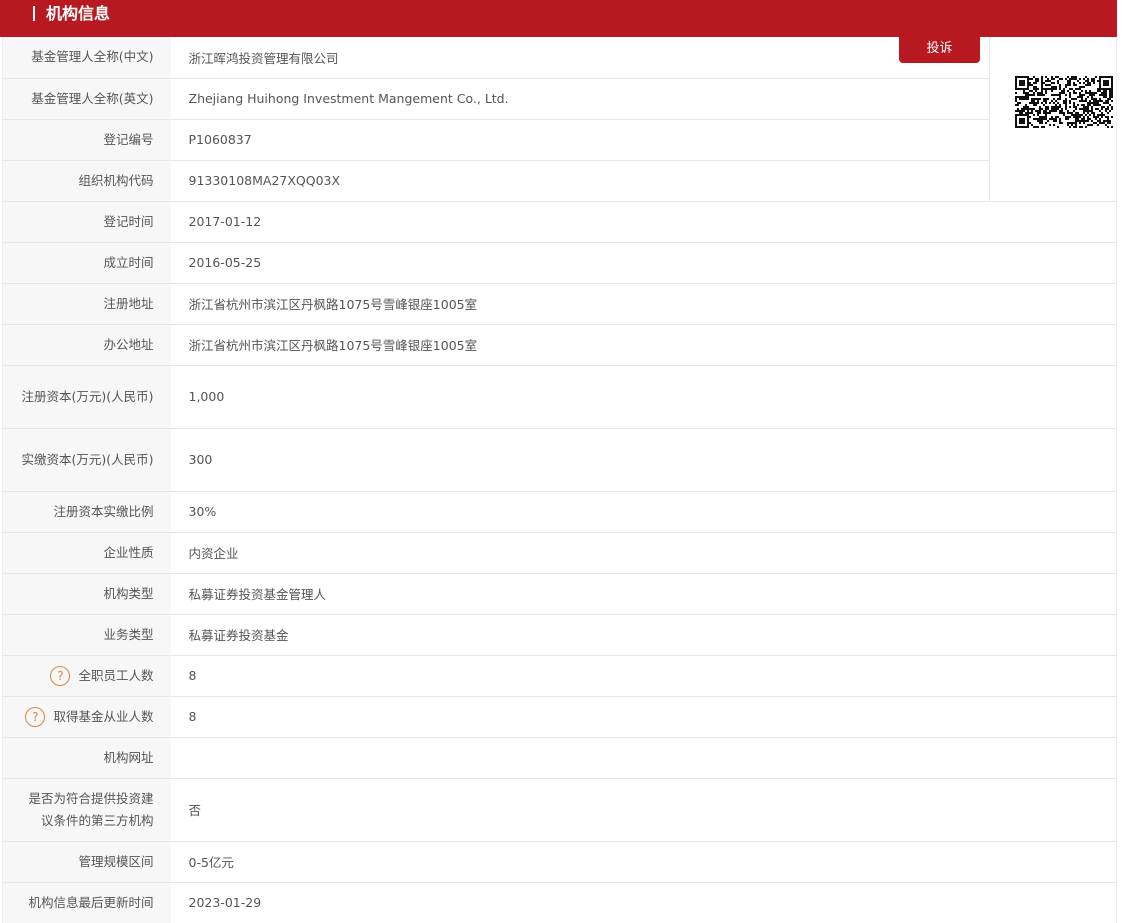  I want to click on header-accent-bar, so click(34, 13).